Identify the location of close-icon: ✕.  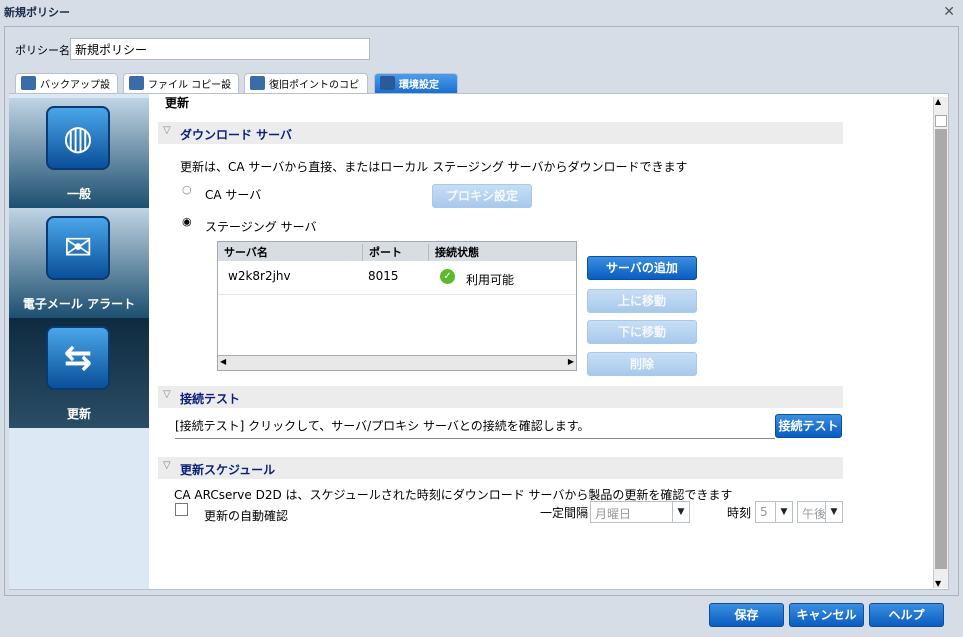
(949, 12).